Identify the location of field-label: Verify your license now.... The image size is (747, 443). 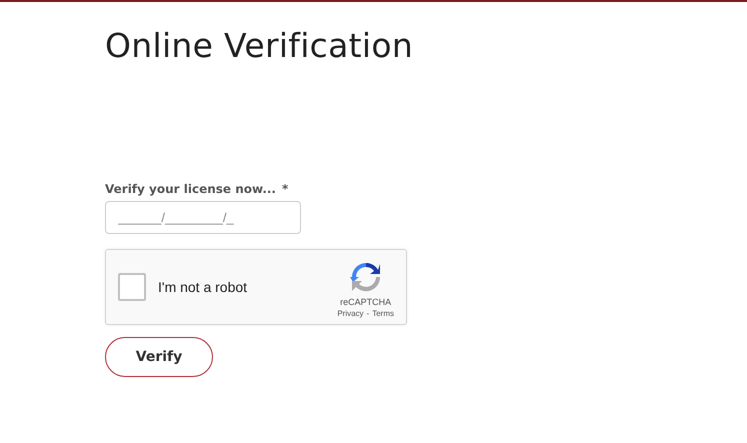
(190, 189).